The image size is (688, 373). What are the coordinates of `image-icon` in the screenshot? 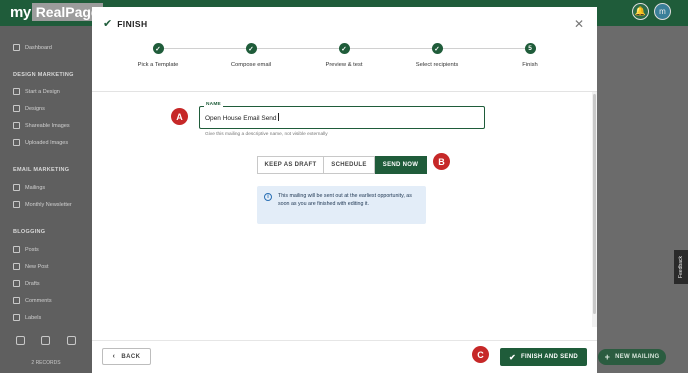 It's located at (16, 125).